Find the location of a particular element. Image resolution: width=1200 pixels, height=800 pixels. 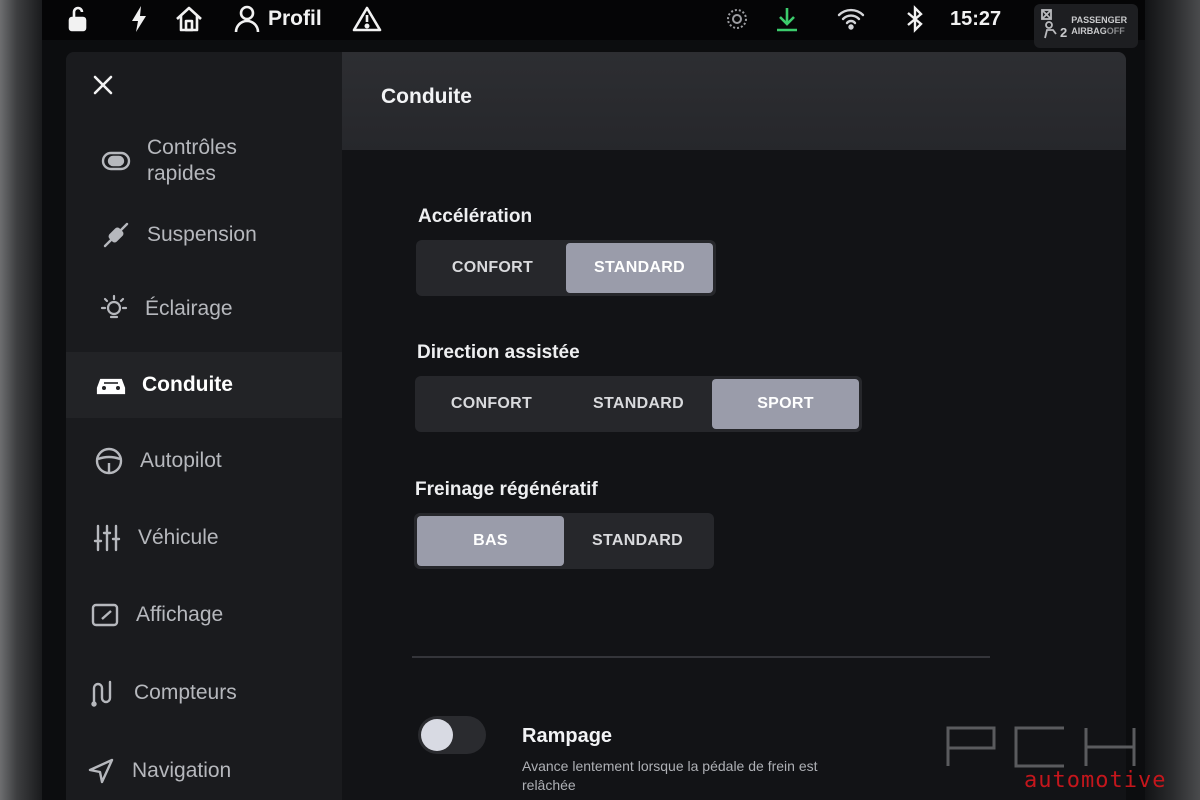

steering-label: Direction assistée is located at coordinates (498, 352).